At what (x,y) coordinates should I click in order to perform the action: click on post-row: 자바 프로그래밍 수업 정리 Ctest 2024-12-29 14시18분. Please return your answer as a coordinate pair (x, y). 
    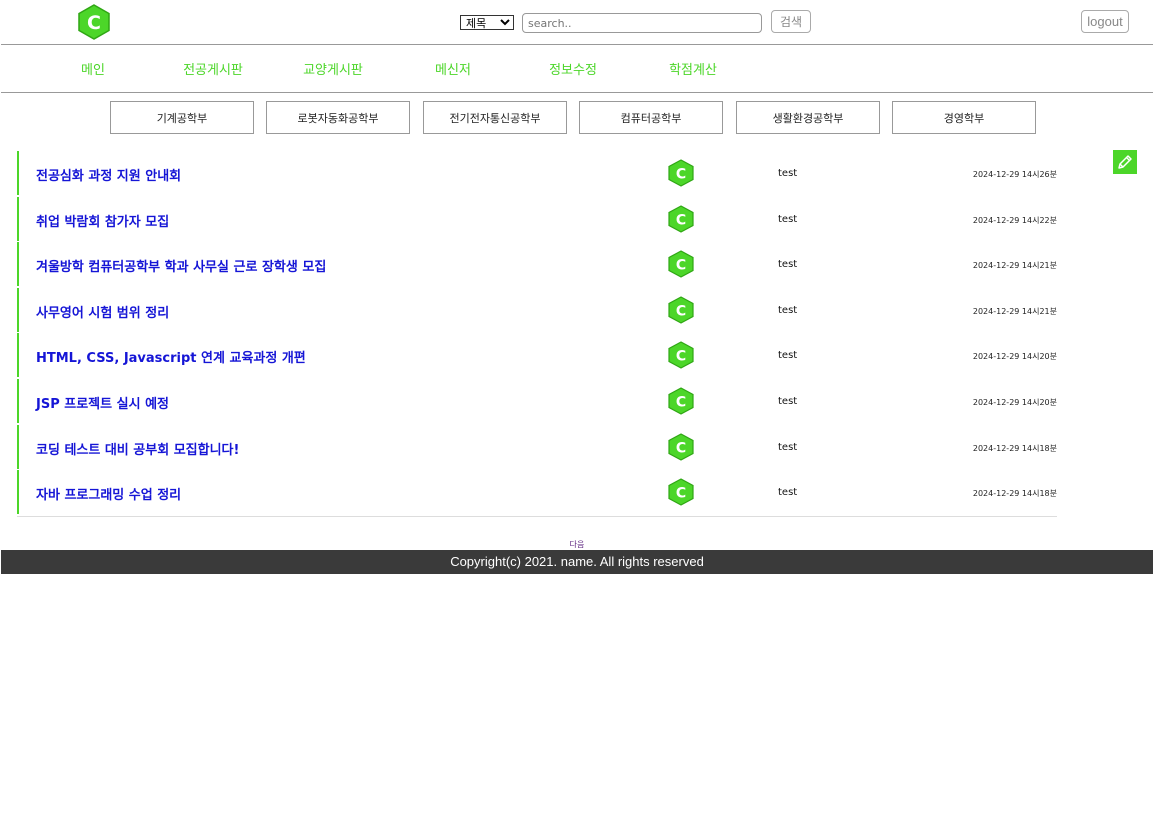
    Looking at the image, I should click on (537, 492).